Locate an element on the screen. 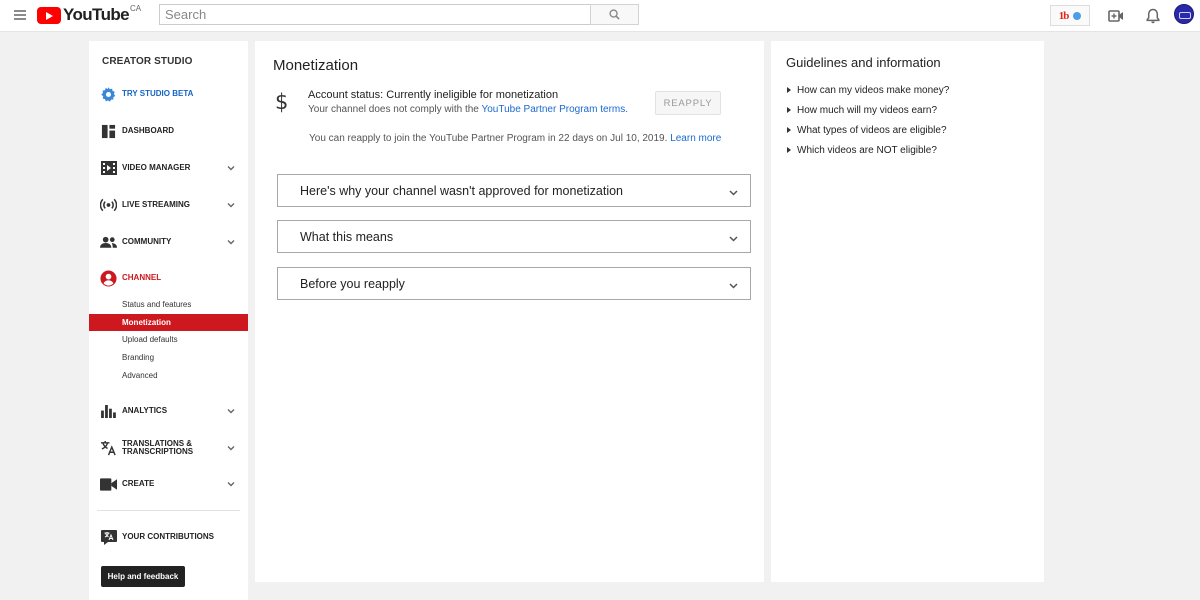 The width and height of the screenshot is (1200, 600). sidebar-item-your-contributions: YOUR CONTRIBUTIONS is located at coordinates (168, 537).